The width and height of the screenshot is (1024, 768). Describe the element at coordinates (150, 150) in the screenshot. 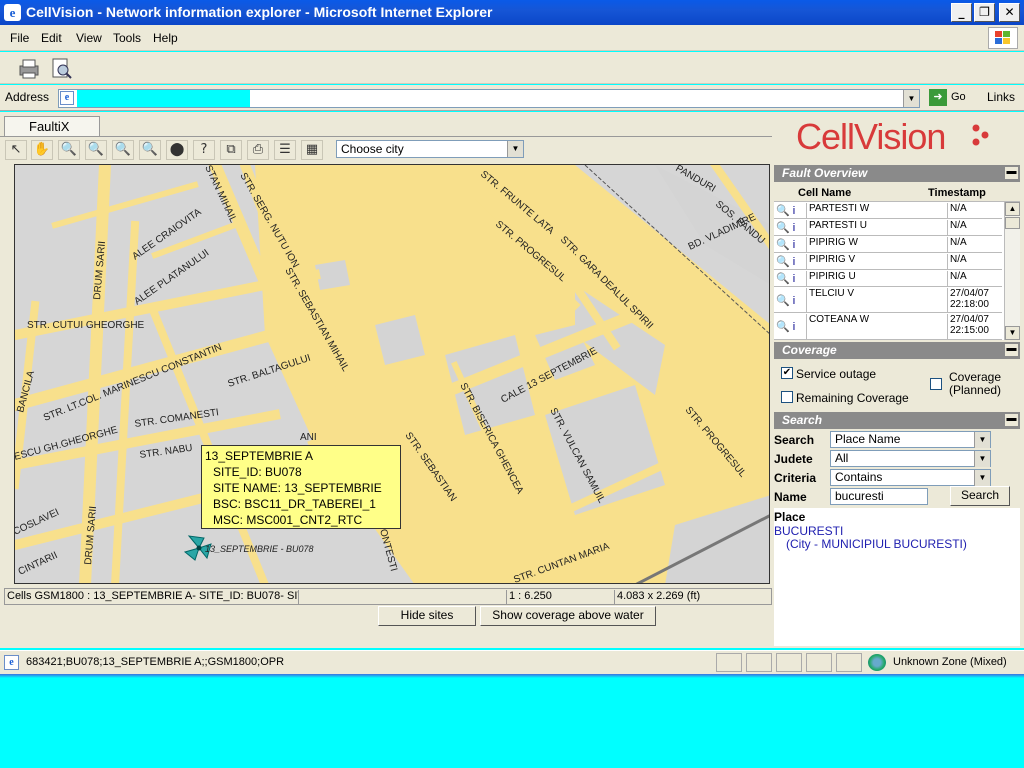

I see `zoom-clear-icon: 🔍` at that location.